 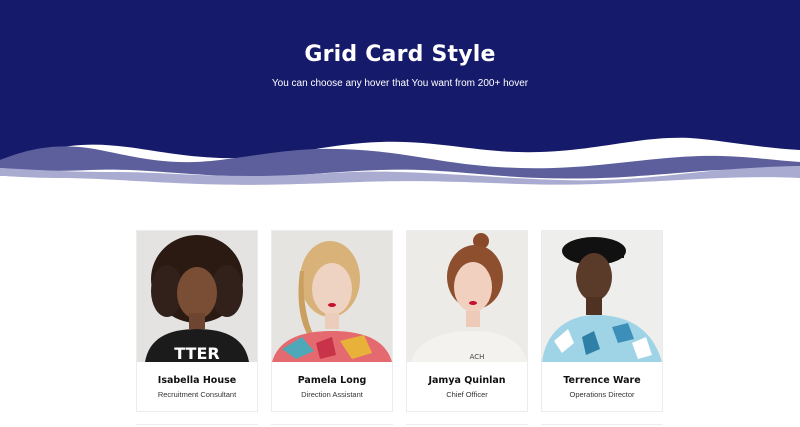 I want to click on card-role: Chief Officer, so click(x=467, y=394).